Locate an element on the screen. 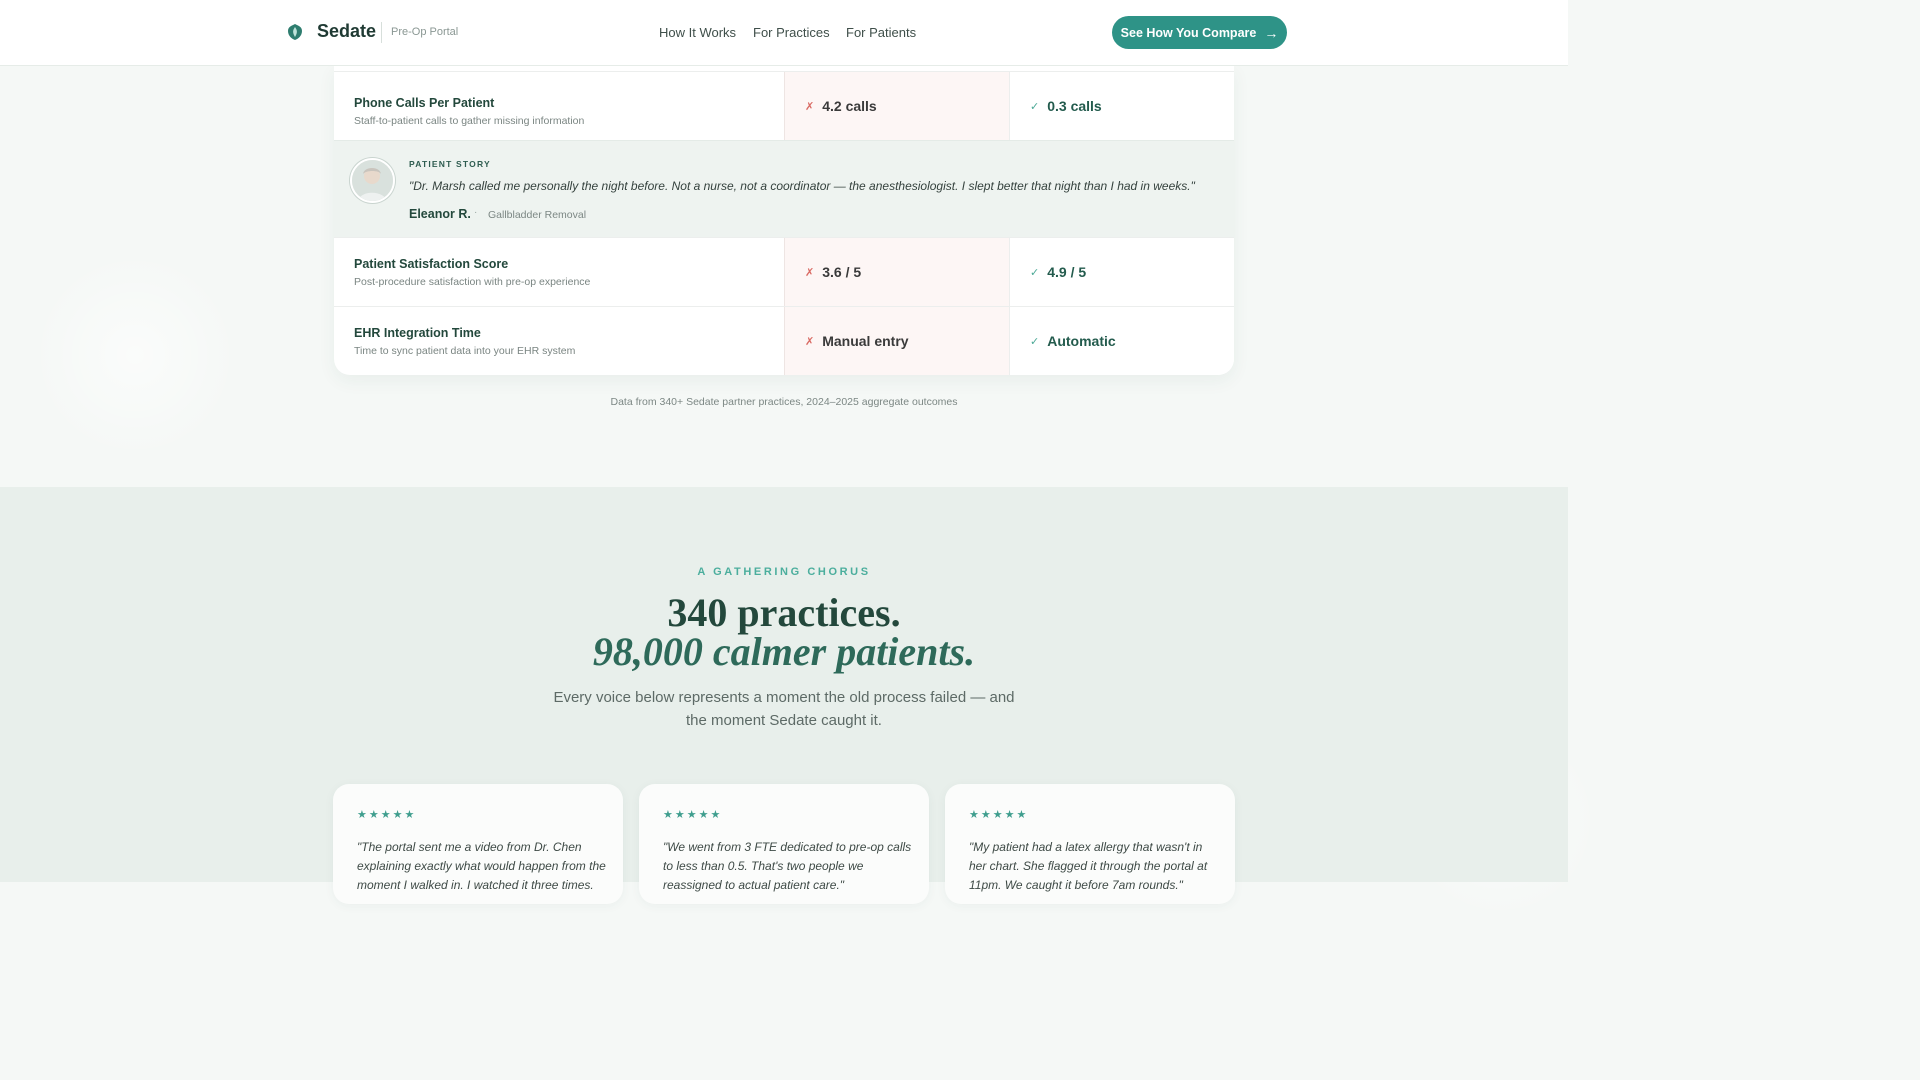 This screenshot has height=1080, width=1920. patient-portrait-icon is located at coordinates (372, 180).